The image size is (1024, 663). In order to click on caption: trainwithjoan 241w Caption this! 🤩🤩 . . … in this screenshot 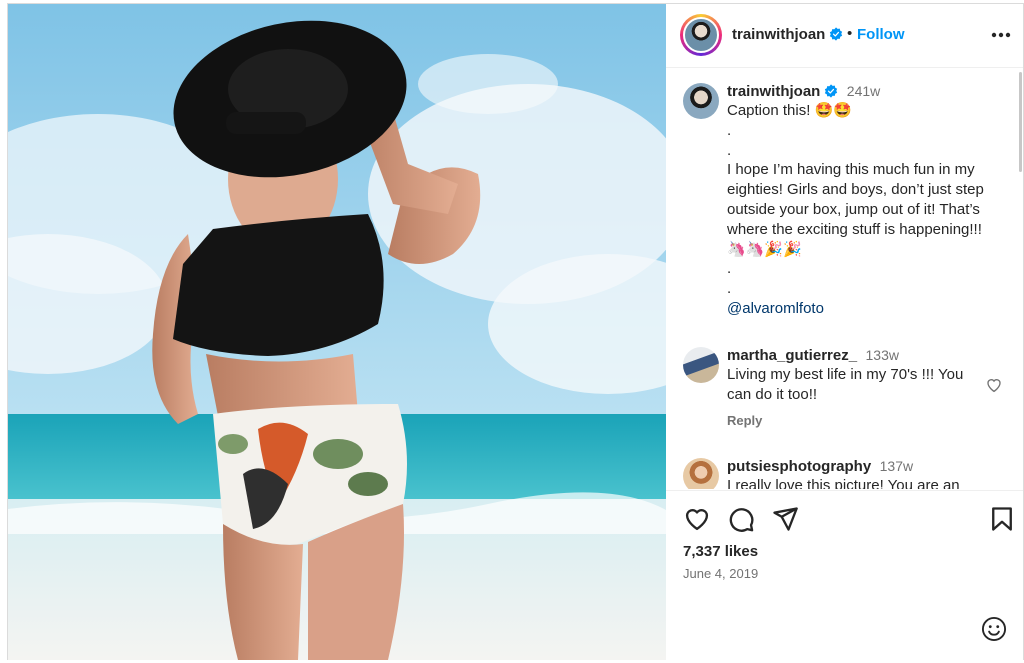, I will do `click(862, 201)`.